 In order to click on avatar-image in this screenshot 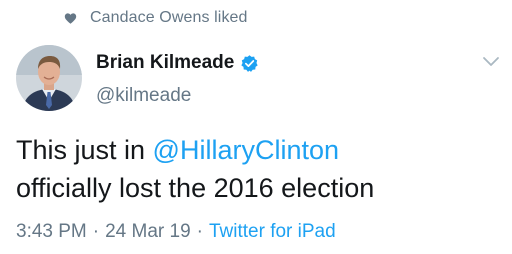, I will do `click(49, 78)`.